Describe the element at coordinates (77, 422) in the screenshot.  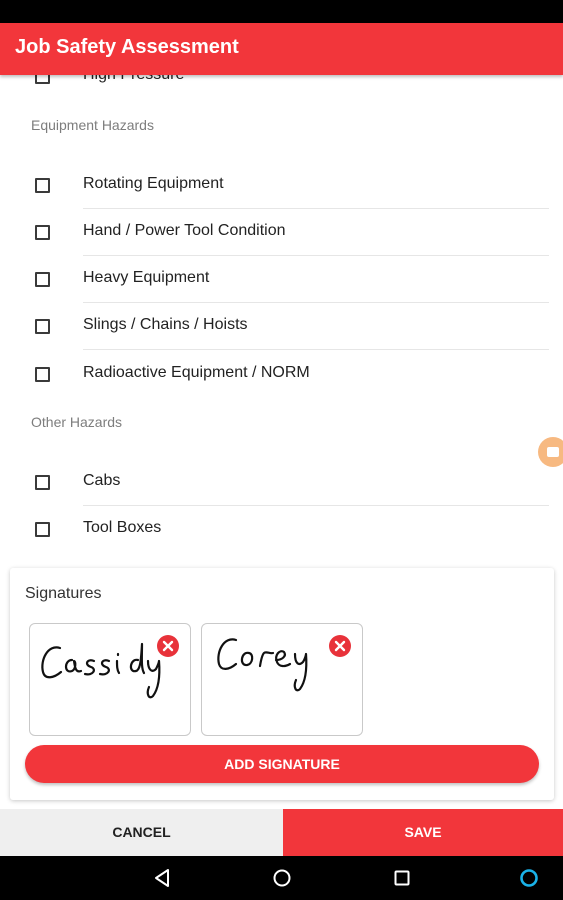
I see `section-header-other-hazards: Other Hazards` at that location.